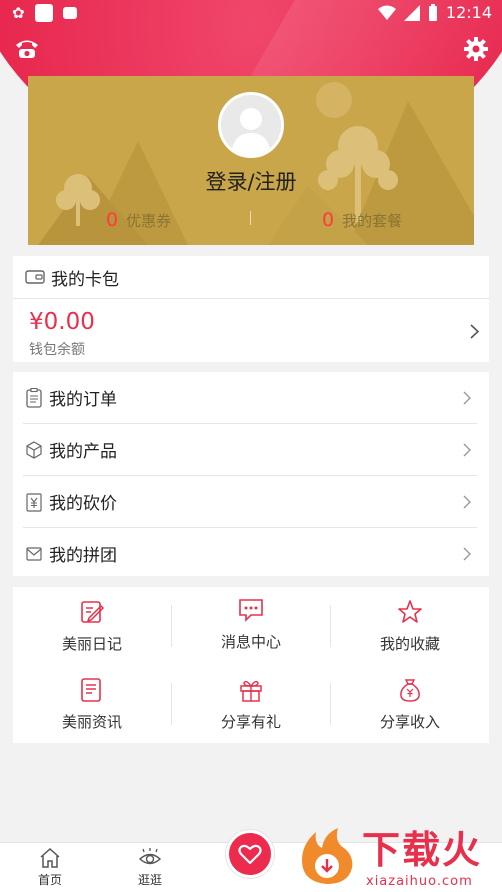 The width and height of the screenshot is (502, 892). Describe the element at coordinates (34, 553) in the screenshot. I see `envelope-icon` at that location.